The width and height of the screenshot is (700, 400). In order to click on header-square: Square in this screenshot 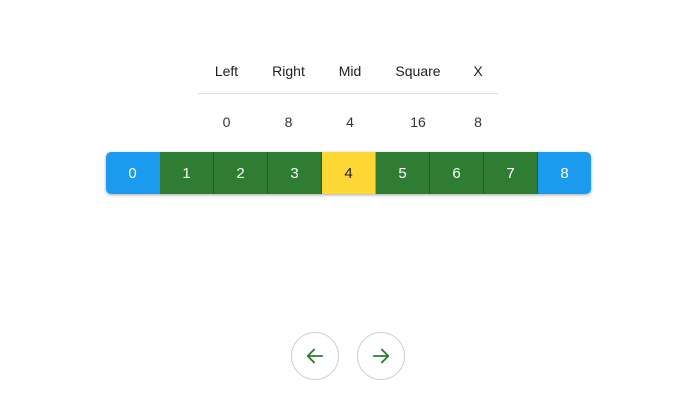, I will do `click(418, 71)`.